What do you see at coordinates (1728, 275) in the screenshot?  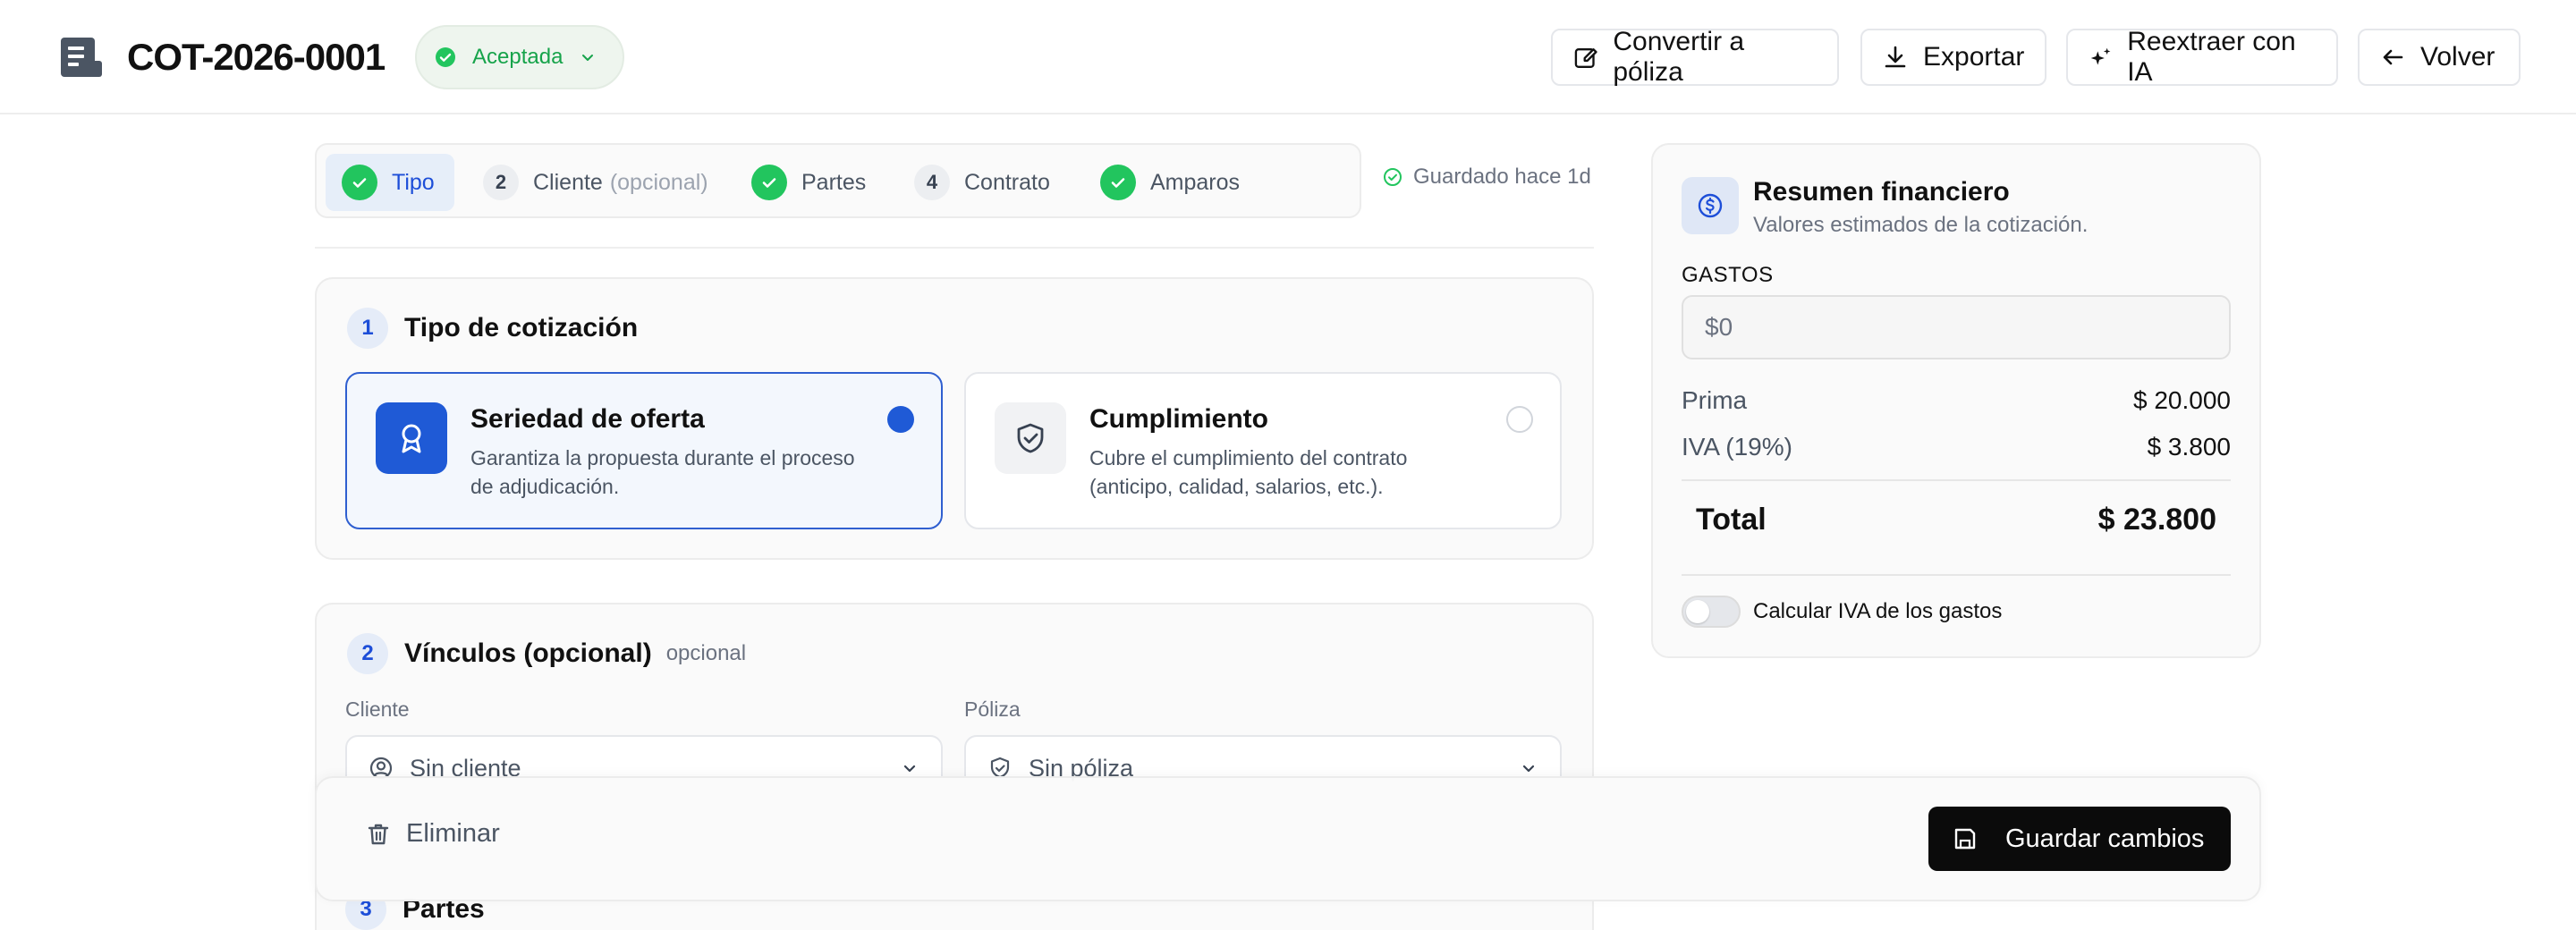 I see `gastos-label: GASTOS` at bounding box center [1728, 275].